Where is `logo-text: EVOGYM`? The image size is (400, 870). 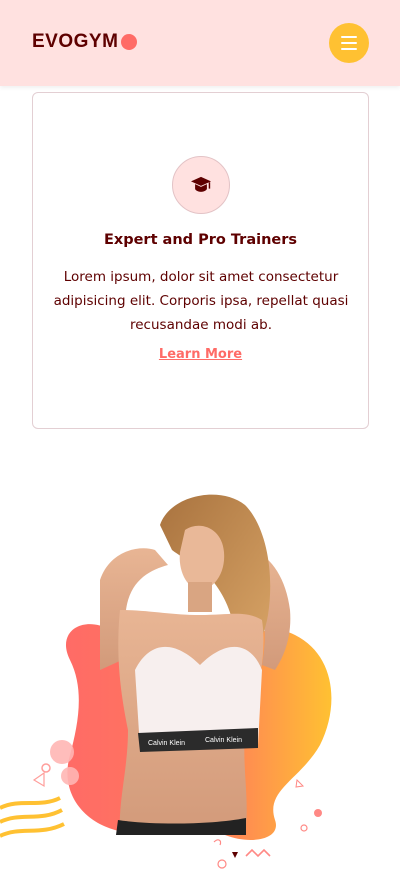 logo-text: EVOGYM is located at coordinates (75, 41).